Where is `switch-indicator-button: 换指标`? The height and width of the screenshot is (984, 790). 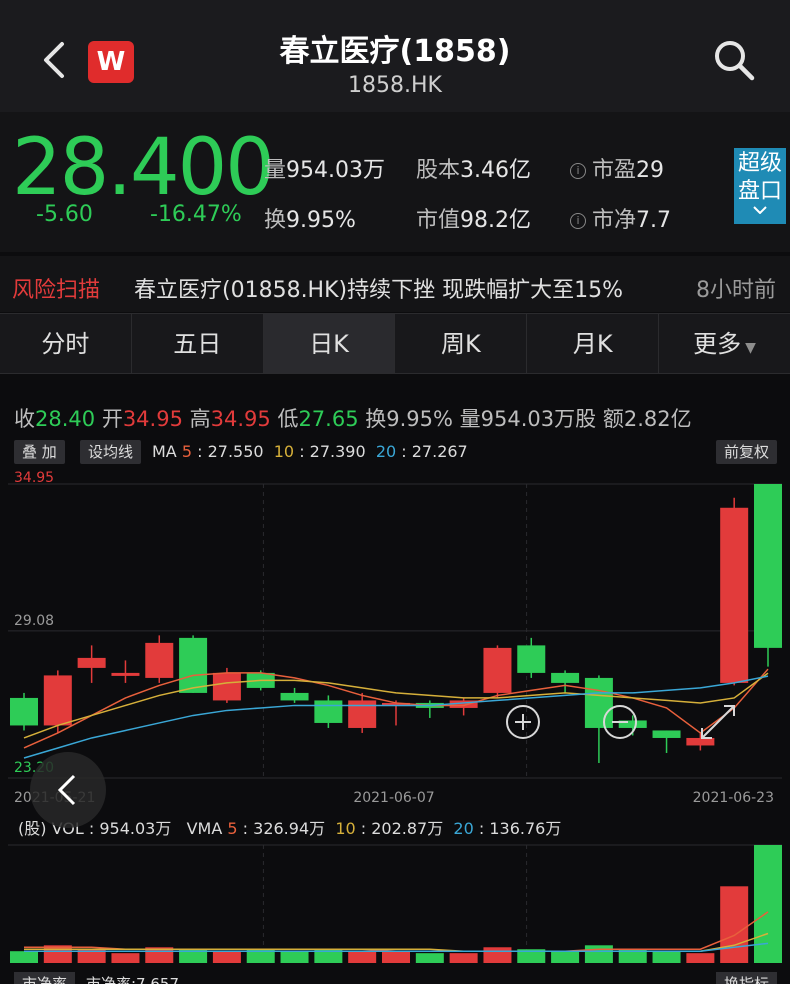 switch-indicator-button: 换指标 is located at coordinates (747, 978).